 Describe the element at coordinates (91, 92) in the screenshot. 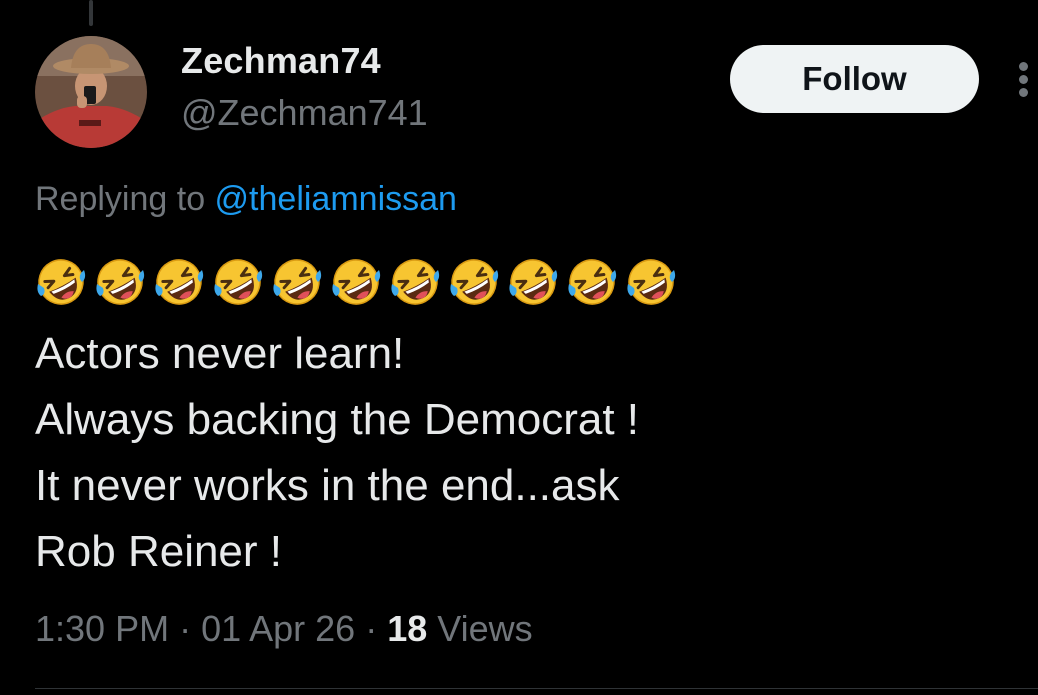

I see `avatar` at that location.